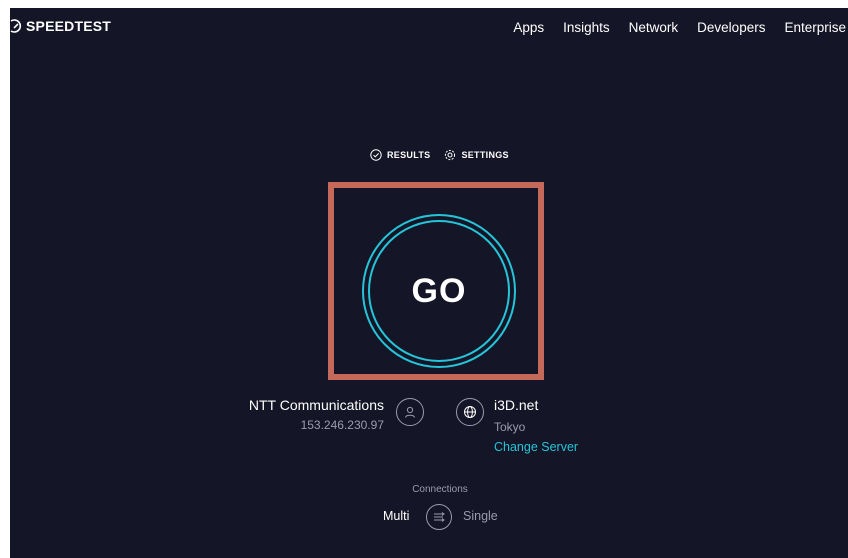  Describe the element at coordinates (528, 27) in the screenshot. I see `nav-apps: Apps` at that location.